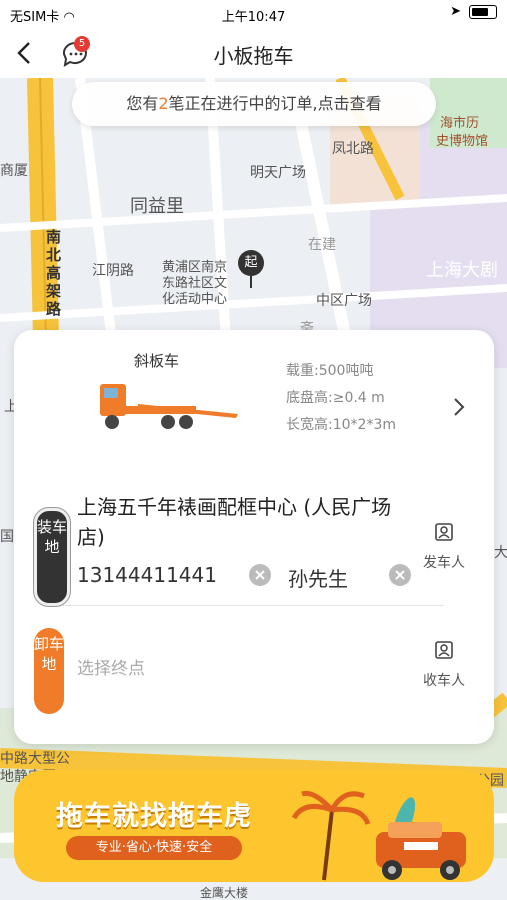 Image resolution: width=507 pixels, height=900 pixels. What do you see at coordinates (462, 141) in the screenshot?
I see `map-label: 史博物馆` at bounding box center [462, 141].